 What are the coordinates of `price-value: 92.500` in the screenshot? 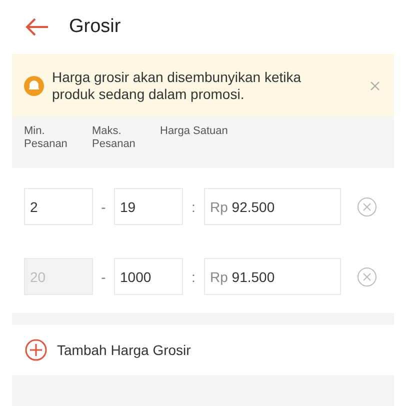 It's located at (253, 206).